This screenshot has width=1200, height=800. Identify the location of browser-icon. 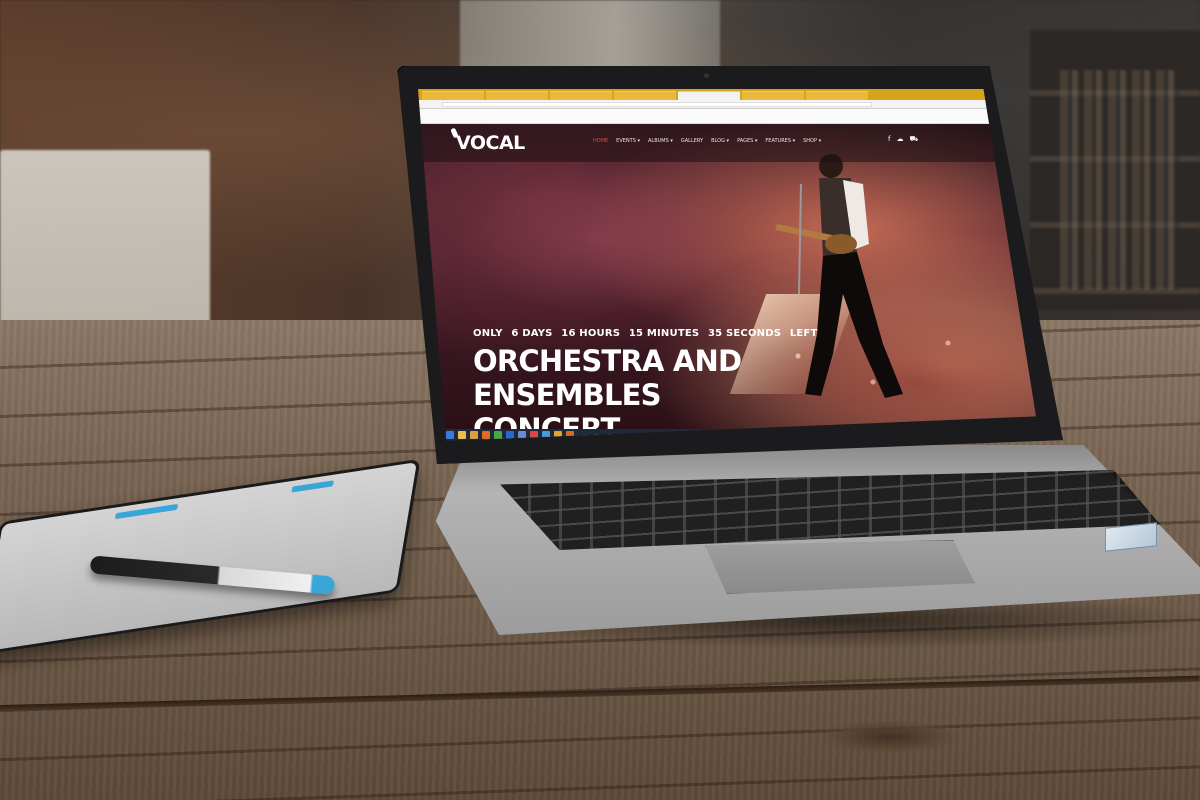
(486, 435).